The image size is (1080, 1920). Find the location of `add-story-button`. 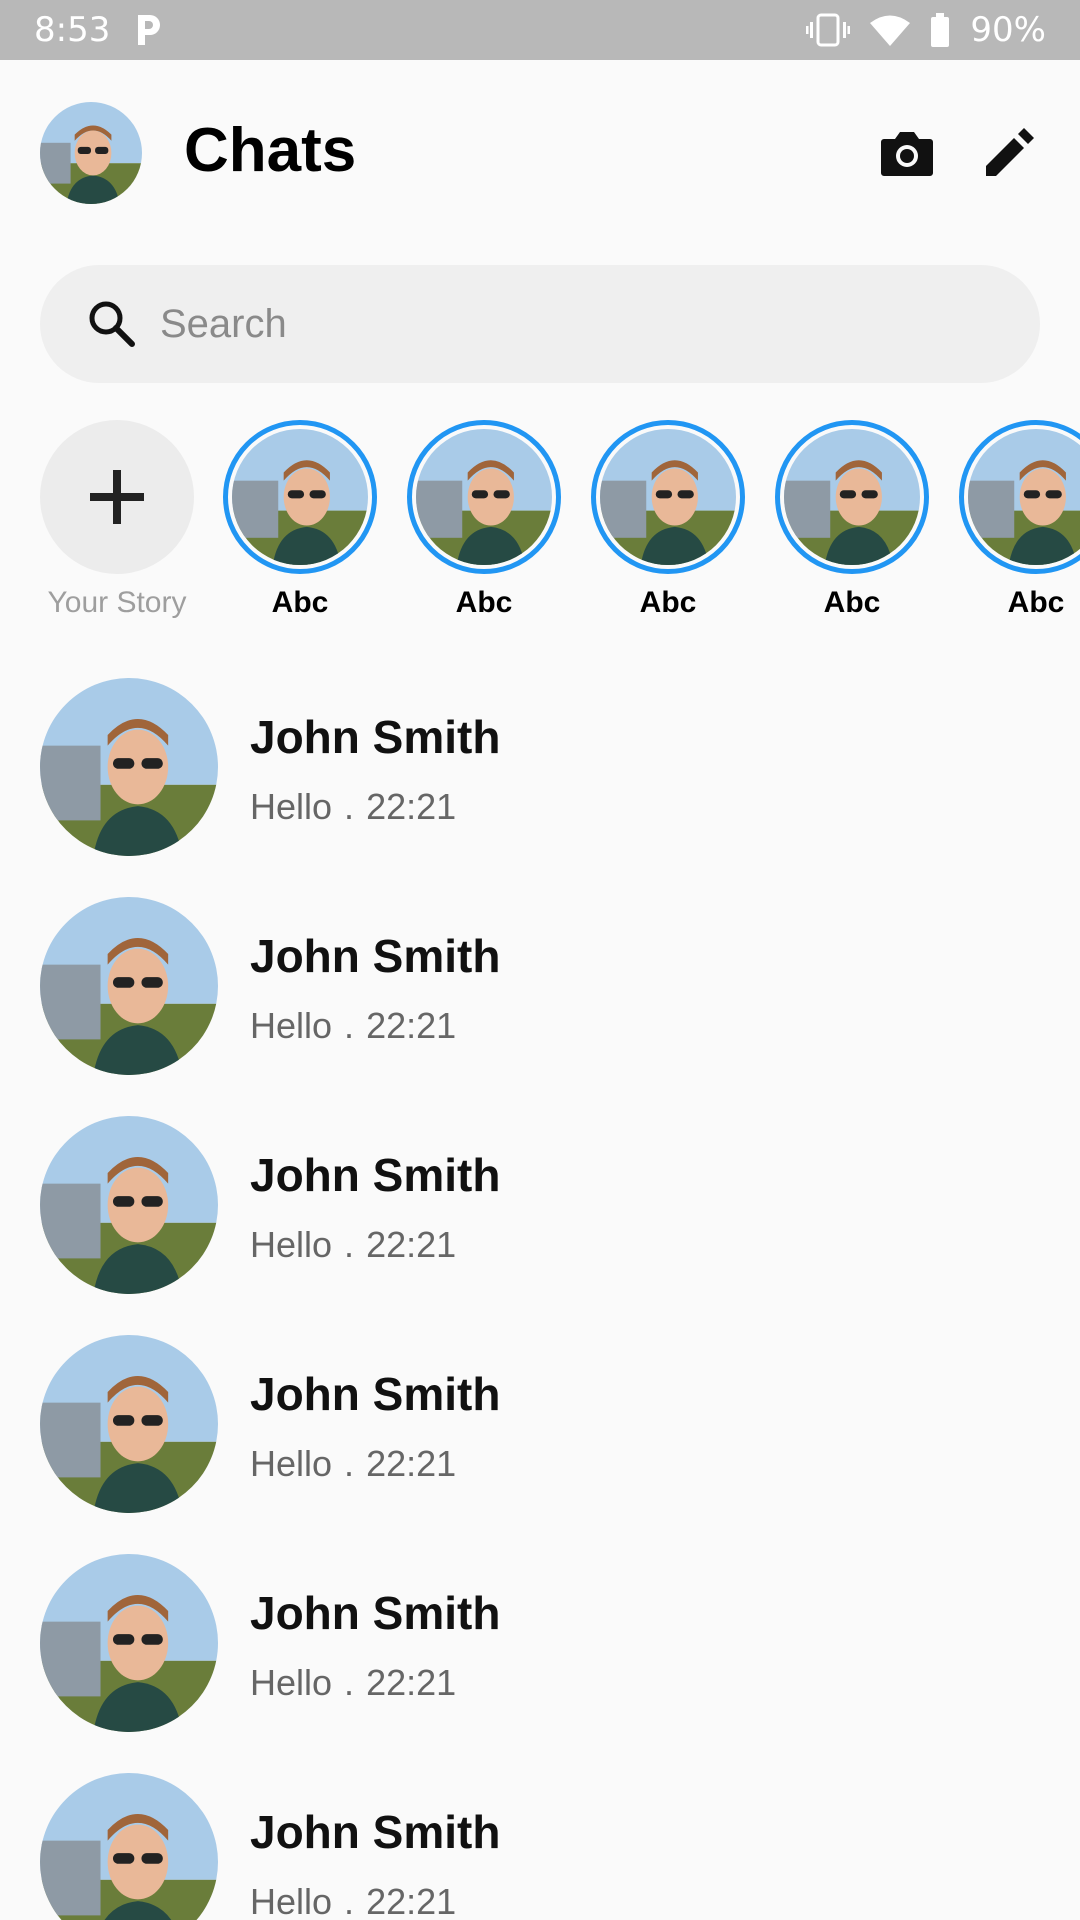

add-story-button is located at coordinates (117, 497).